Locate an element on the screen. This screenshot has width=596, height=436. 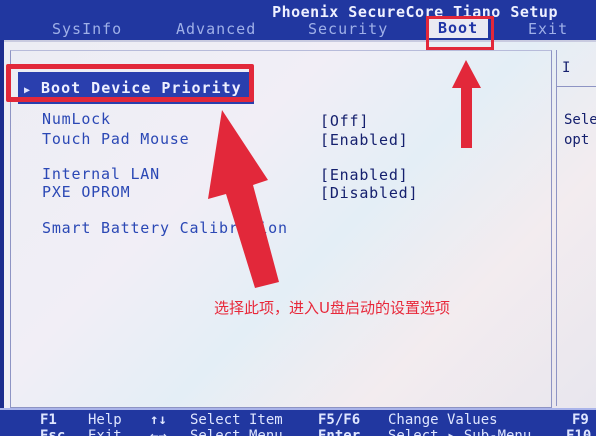
key-updown-desc: Select Item is located at coordinates (236, 420).